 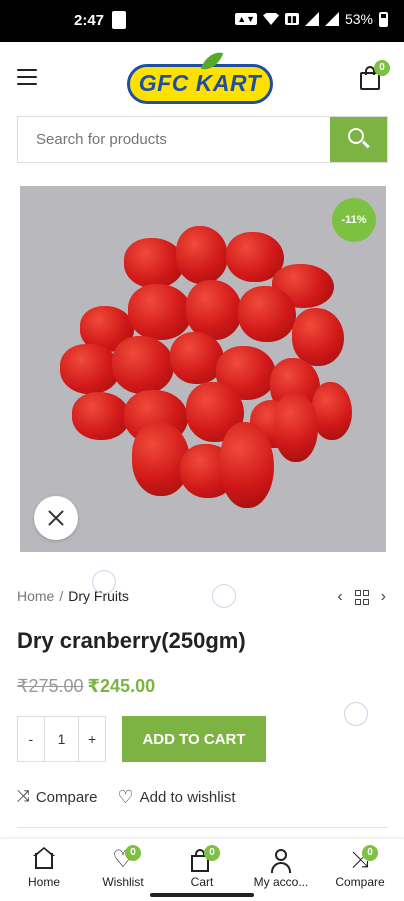 I want to click on compare-label: Compare, so click(x=66, y=797).